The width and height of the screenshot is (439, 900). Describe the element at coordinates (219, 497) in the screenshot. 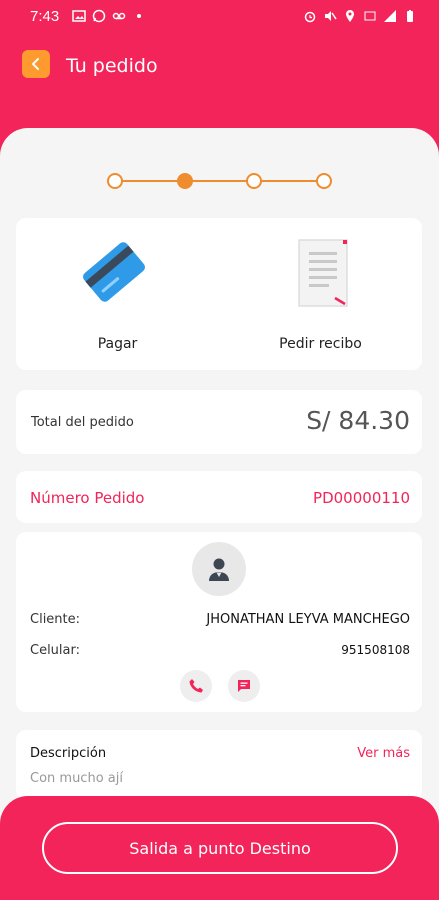

I see `order-number-card: Número Pedido PD00000110` at that location.